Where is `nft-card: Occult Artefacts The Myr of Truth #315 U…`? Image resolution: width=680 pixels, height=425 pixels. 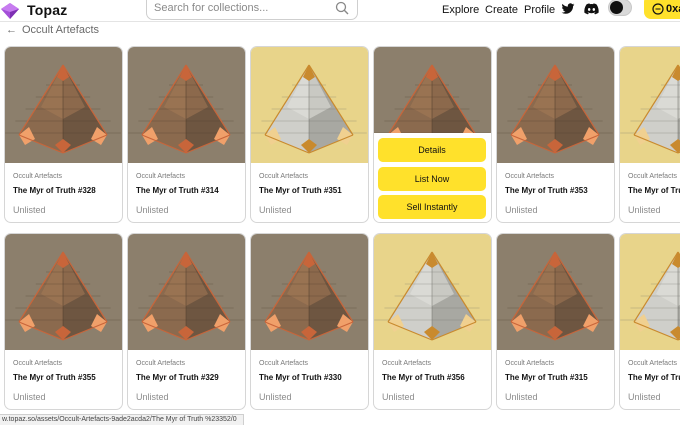
nft-card: Occult Artefacts The Myr of Truth #315 U… is located at coordinates (555, 321).